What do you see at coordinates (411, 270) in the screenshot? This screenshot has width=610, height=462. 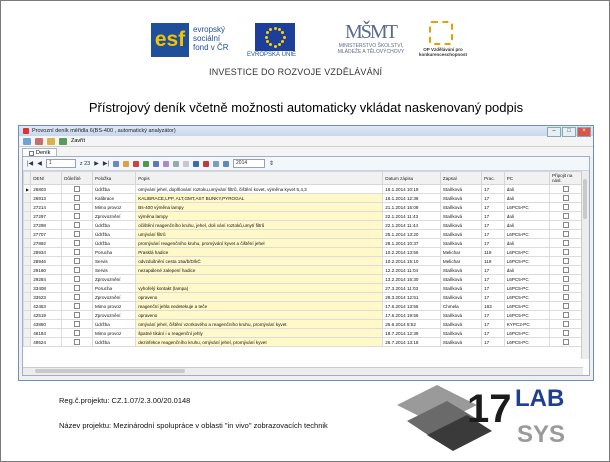 I see `cell-date: 12.2.2014 11:04` at bounding box center [411, 270].